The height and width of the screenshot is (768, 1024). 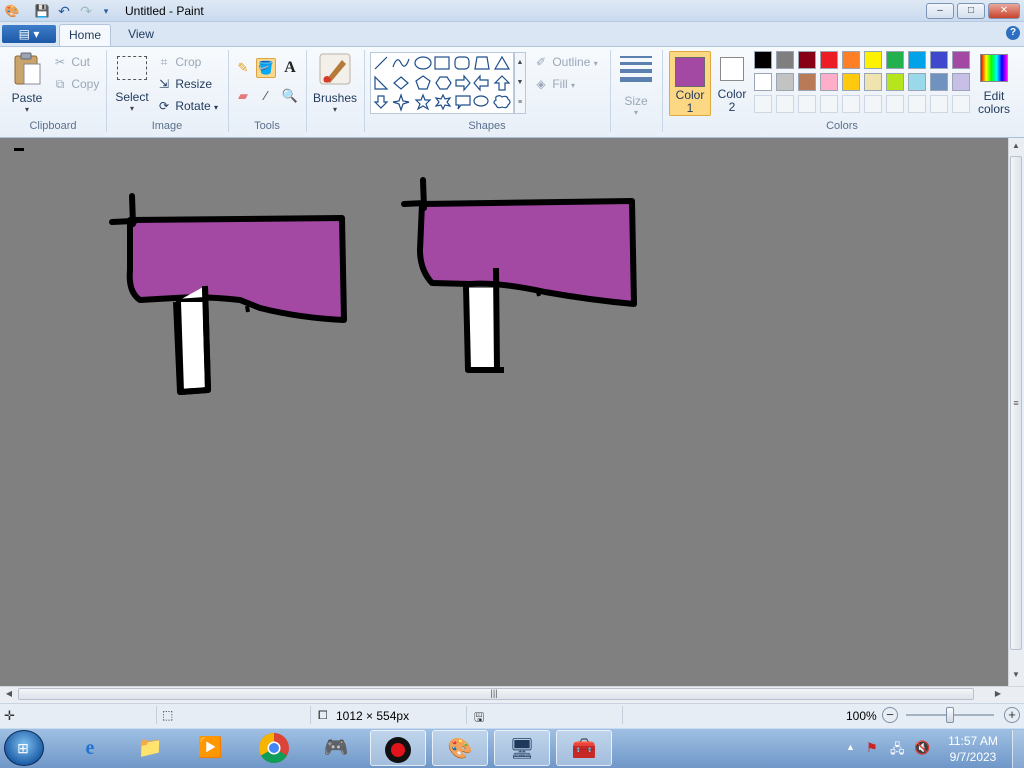 What do you see at coordinates (71, 62) in the screenshot?
I see `cut-button: ✂ Cut` at bounding box center [71, 62].